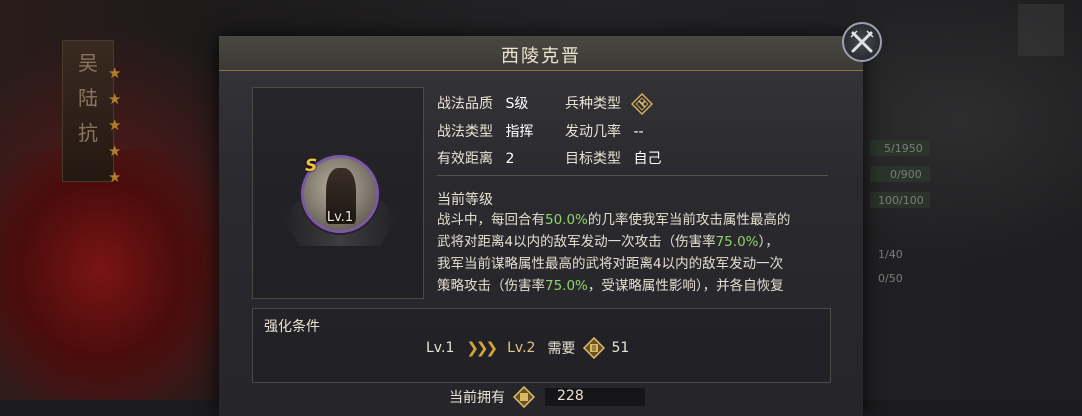 This screenshot has height=416, width=1082. Describe the element at coordinates (465, 132) in the screenshot. I see `tactic-type-label: 战法类型` at that location.